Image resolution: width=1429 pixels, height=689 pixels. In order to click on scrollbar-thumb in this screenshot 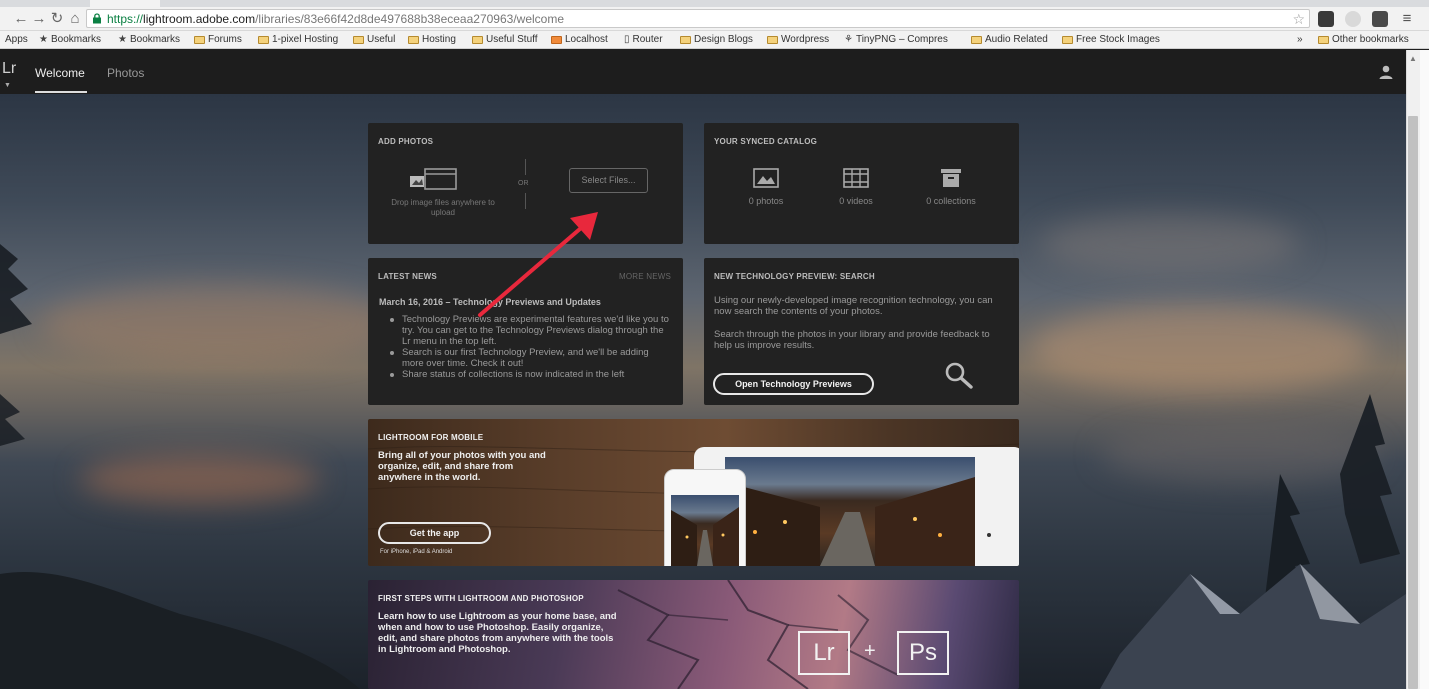, I will do `click(1413, 402)`.